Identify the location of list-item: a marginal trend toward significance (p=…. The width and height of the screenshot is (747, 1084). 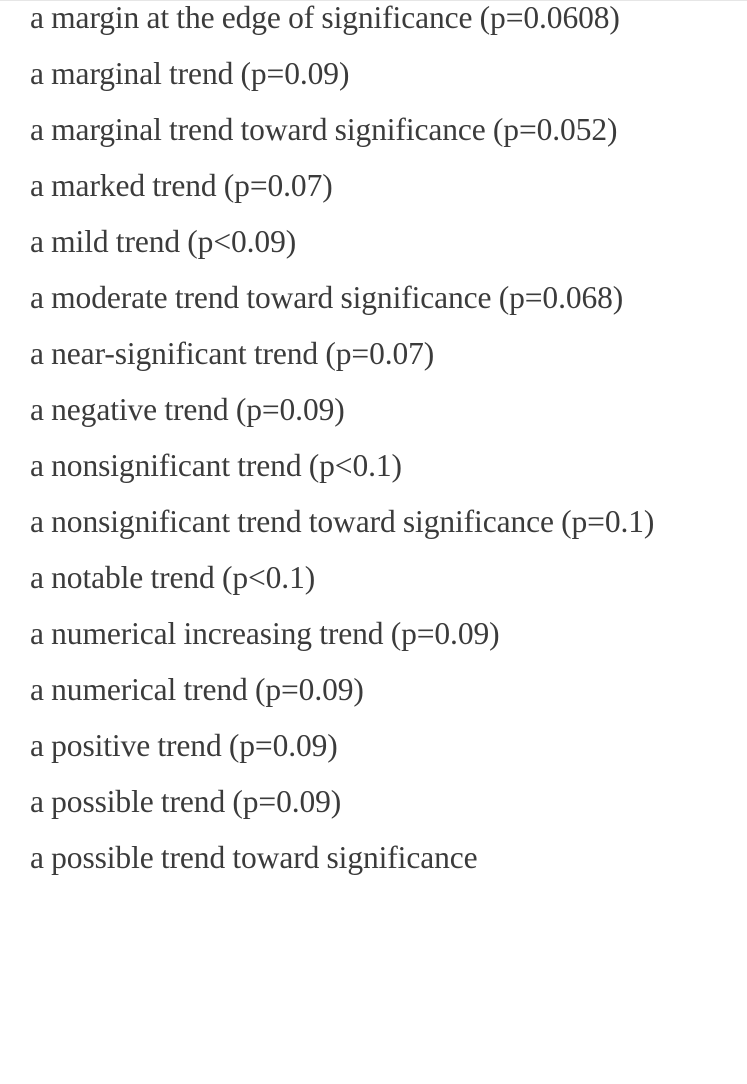
(324, 129).